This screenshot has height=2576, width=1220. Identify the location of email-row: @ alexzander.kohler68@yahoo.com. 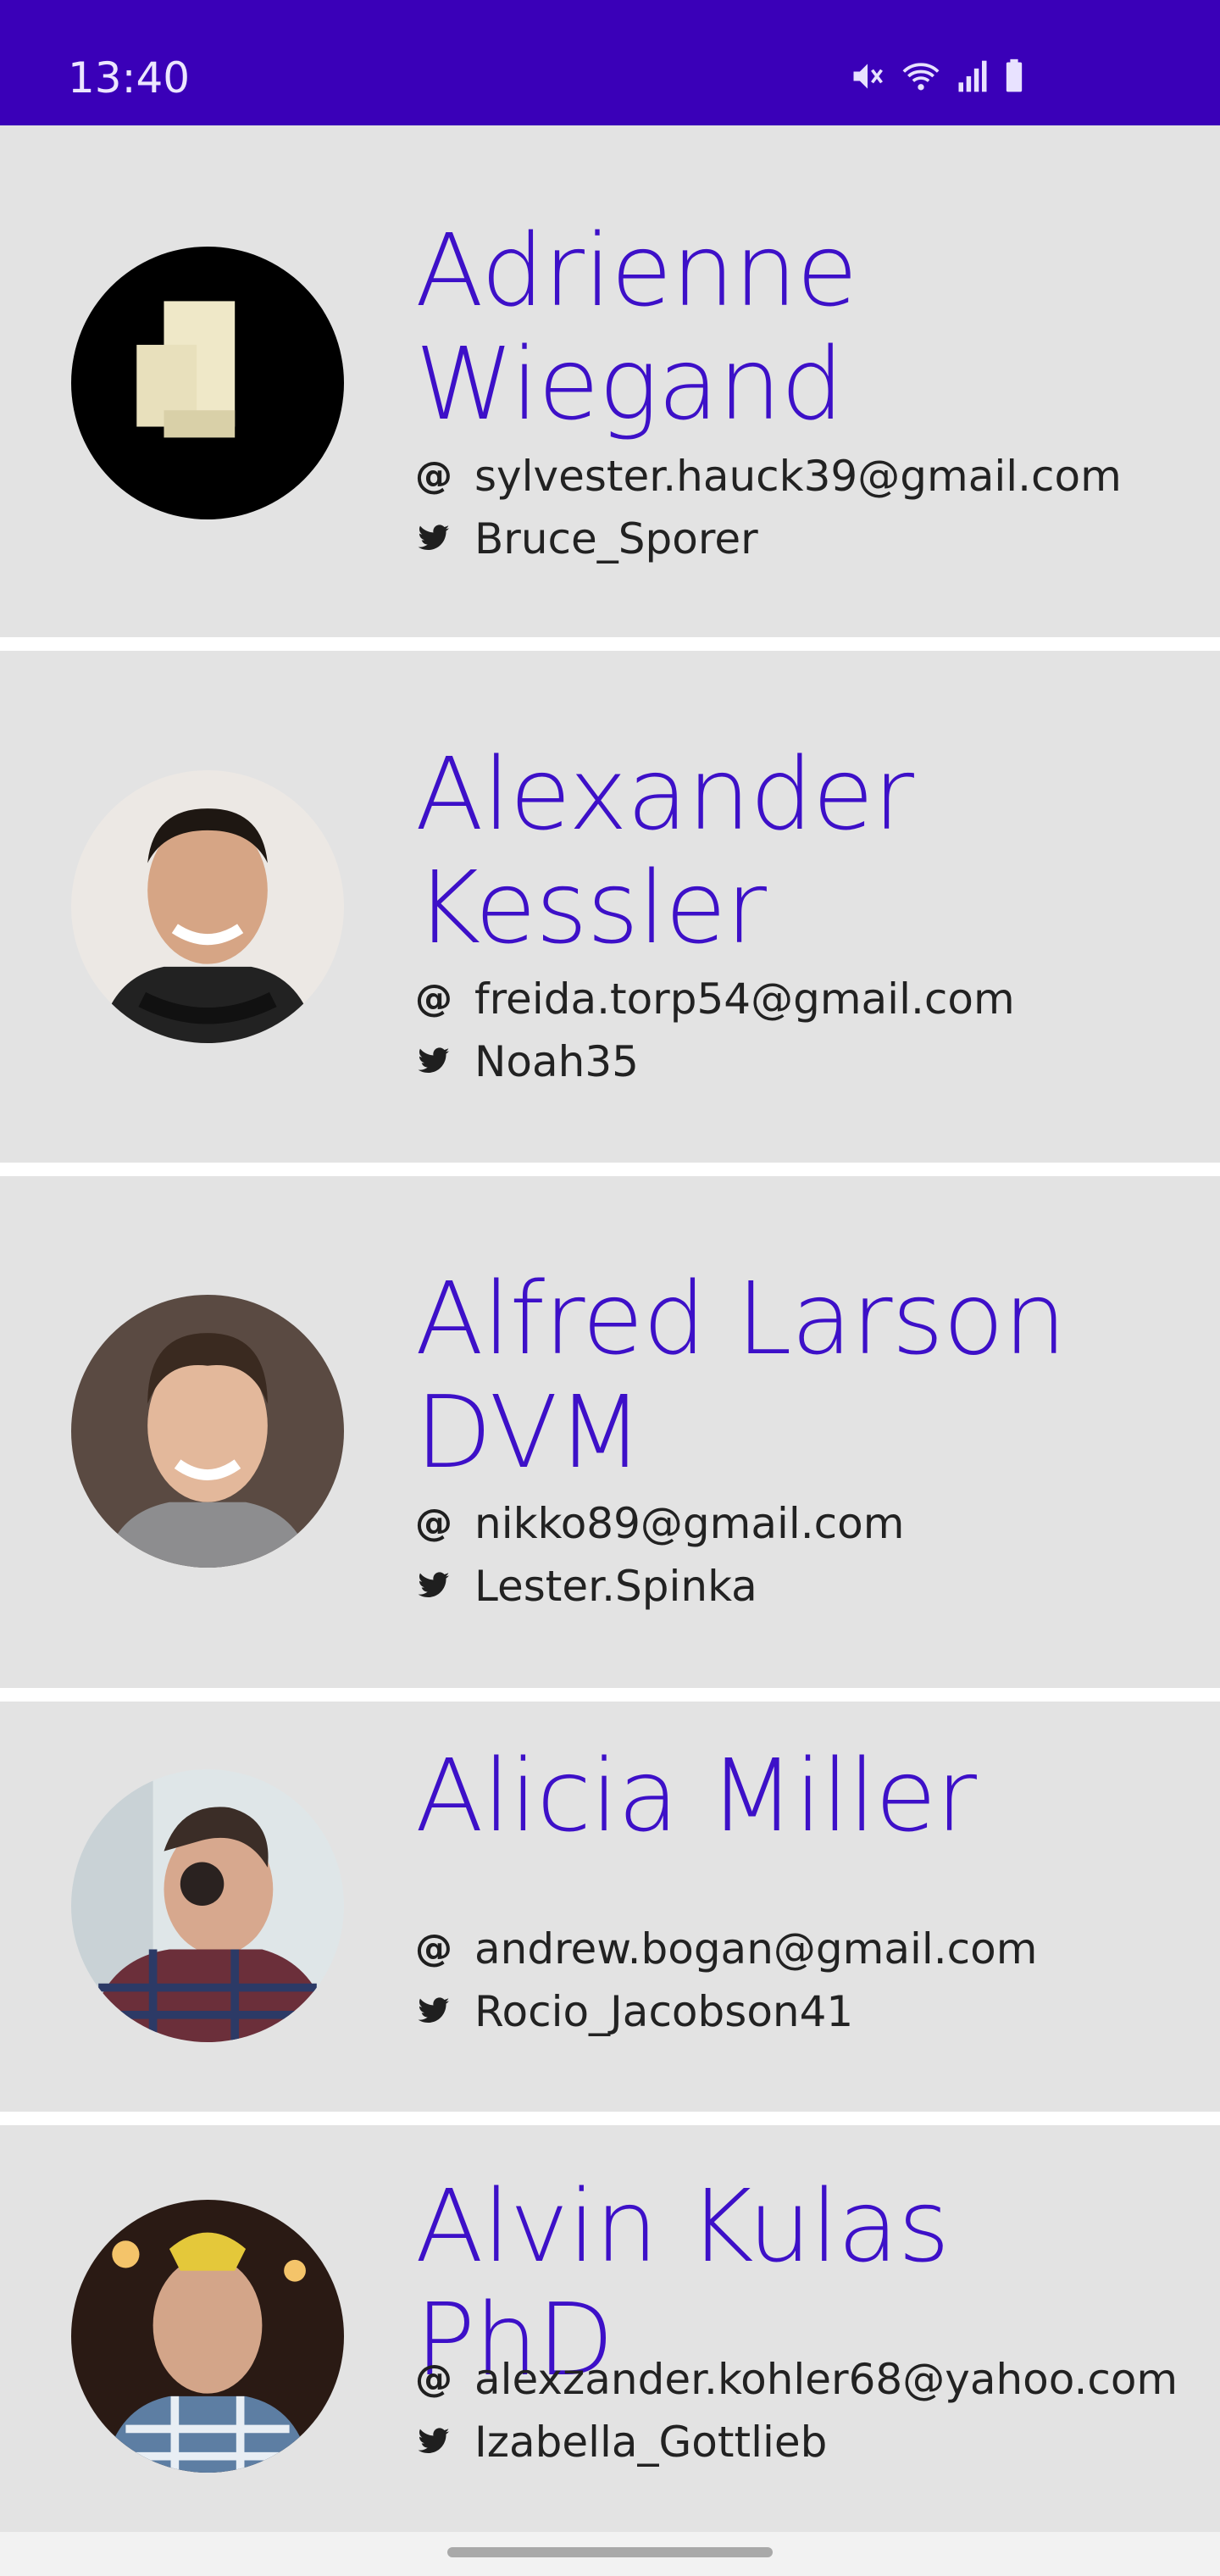
(796, 2379).